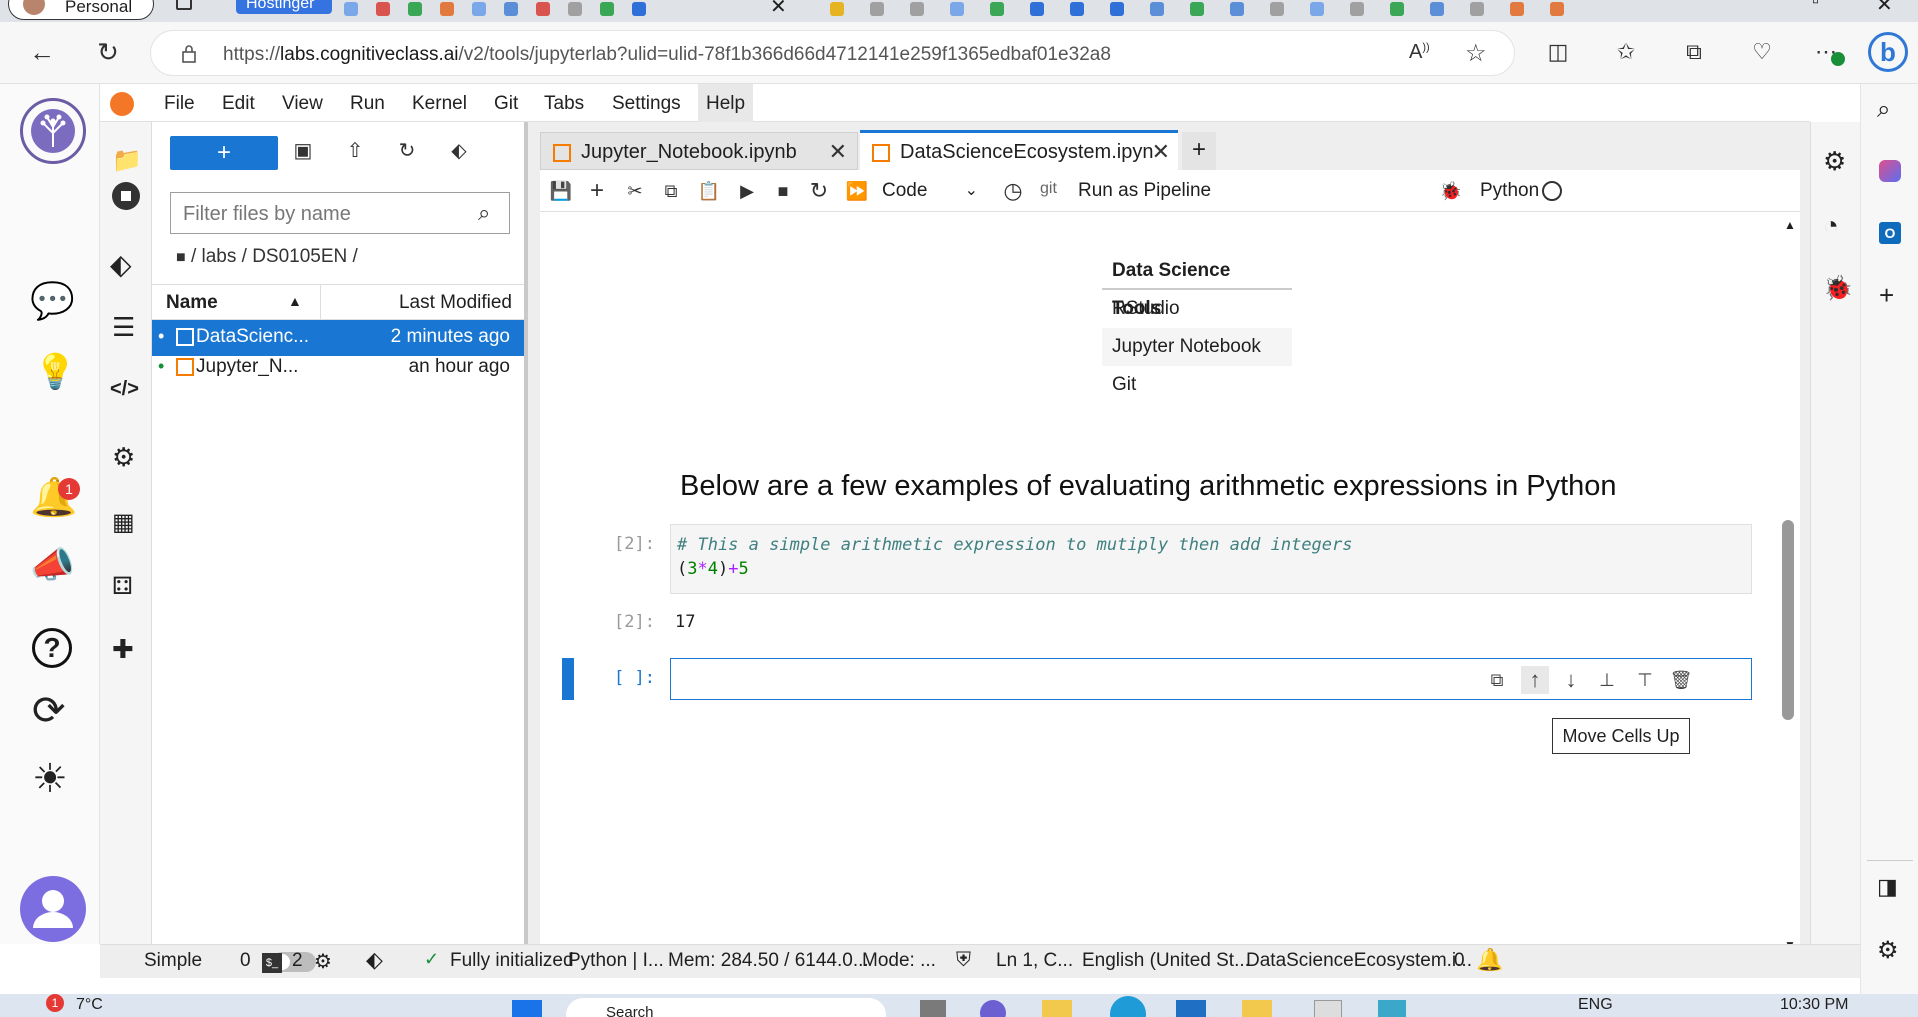  What do you see at coordinates (1831, 225) in the screenshot?
I see `resource-usage-icon: ◔` at bounding box center [1831, 225].